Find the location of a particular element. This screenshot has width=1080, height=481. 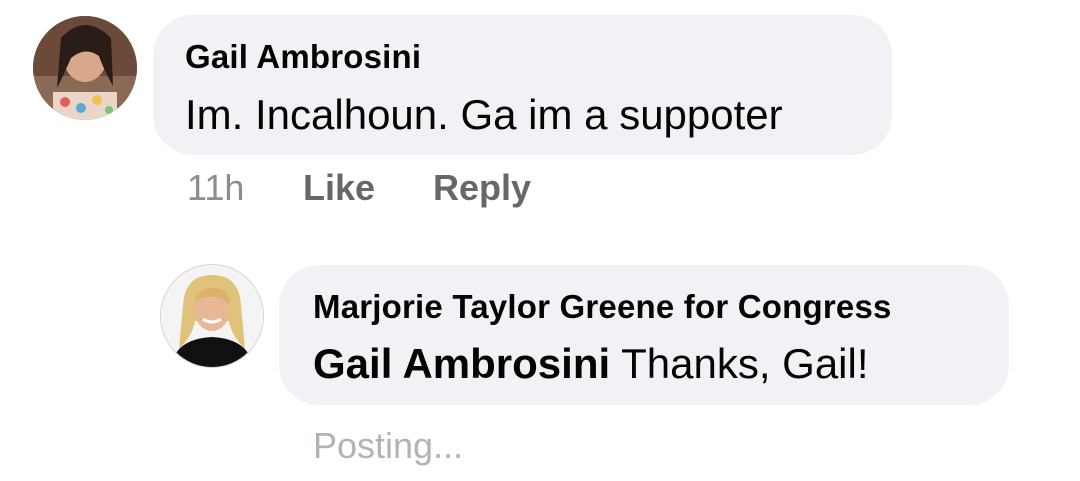

commenter-avatar-image is located at coordinates (85, 68).